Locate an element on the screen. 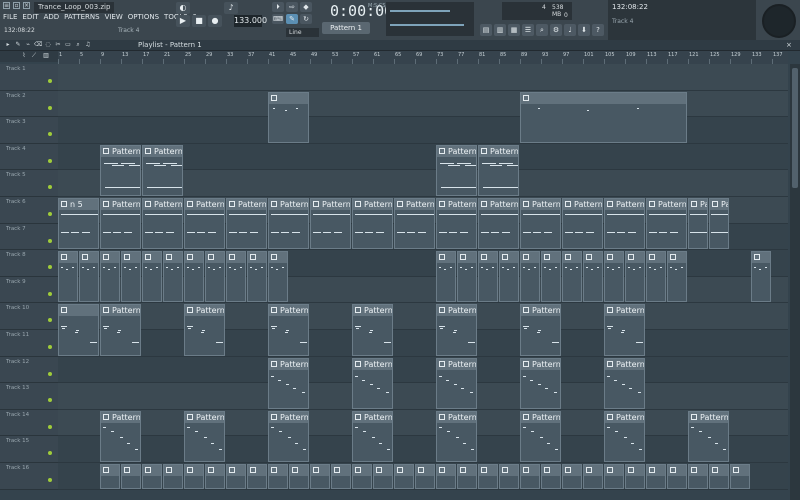 This screenshot has height=500, width=800. menu-view: VIEW is located at coordinates (114, 17).